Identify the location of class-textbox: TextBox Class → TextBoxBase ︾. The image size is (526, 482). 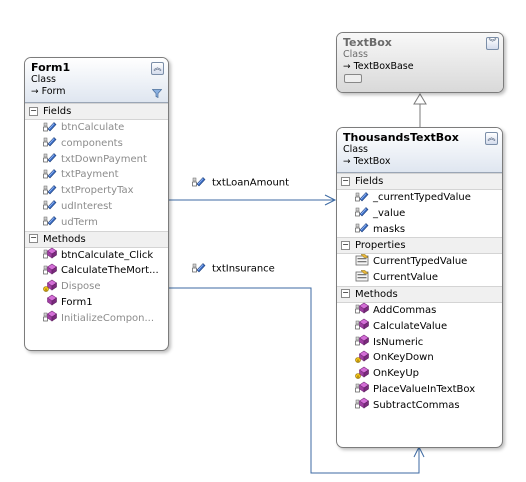
(420, 62).